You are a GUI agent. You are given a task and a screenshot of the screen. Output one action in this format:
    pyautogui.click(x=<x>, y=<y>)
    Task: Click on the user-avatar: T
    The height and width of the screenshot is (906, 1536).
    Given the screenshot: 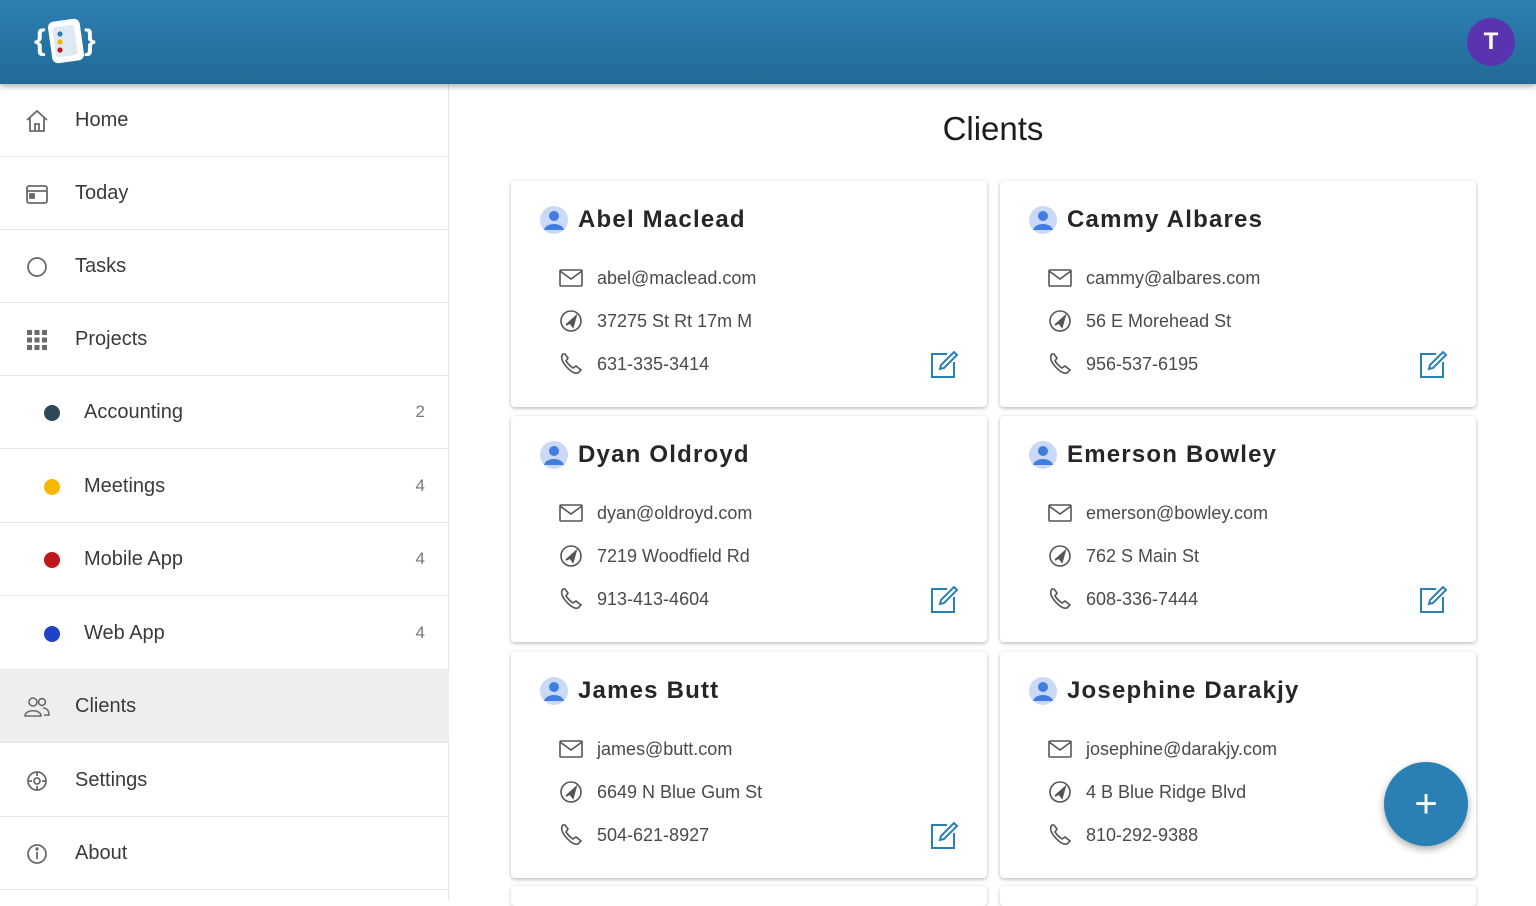 What is the action you would take?
    pyautogui.click(x=1491, y=42)
    